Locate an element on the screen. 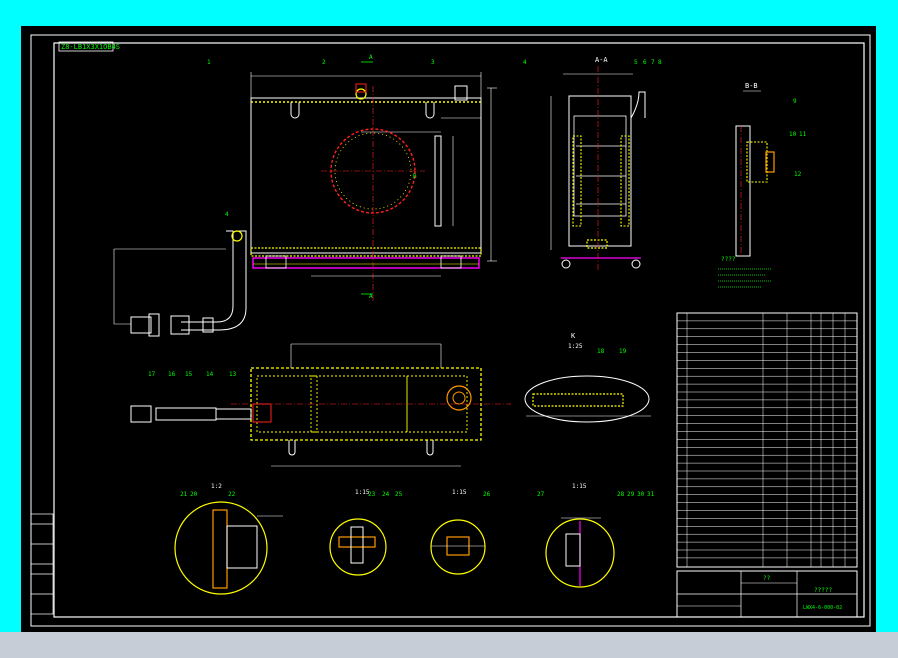  title-block-name: ????? is located at coordinates (823, 590).